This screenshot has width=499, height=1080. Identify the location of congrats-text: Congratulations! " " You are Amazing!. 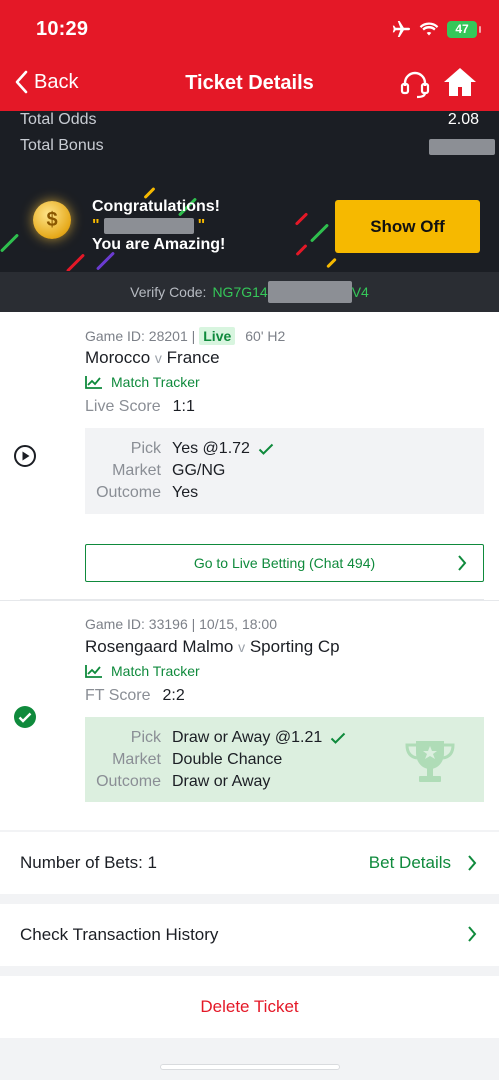
(158, 225).